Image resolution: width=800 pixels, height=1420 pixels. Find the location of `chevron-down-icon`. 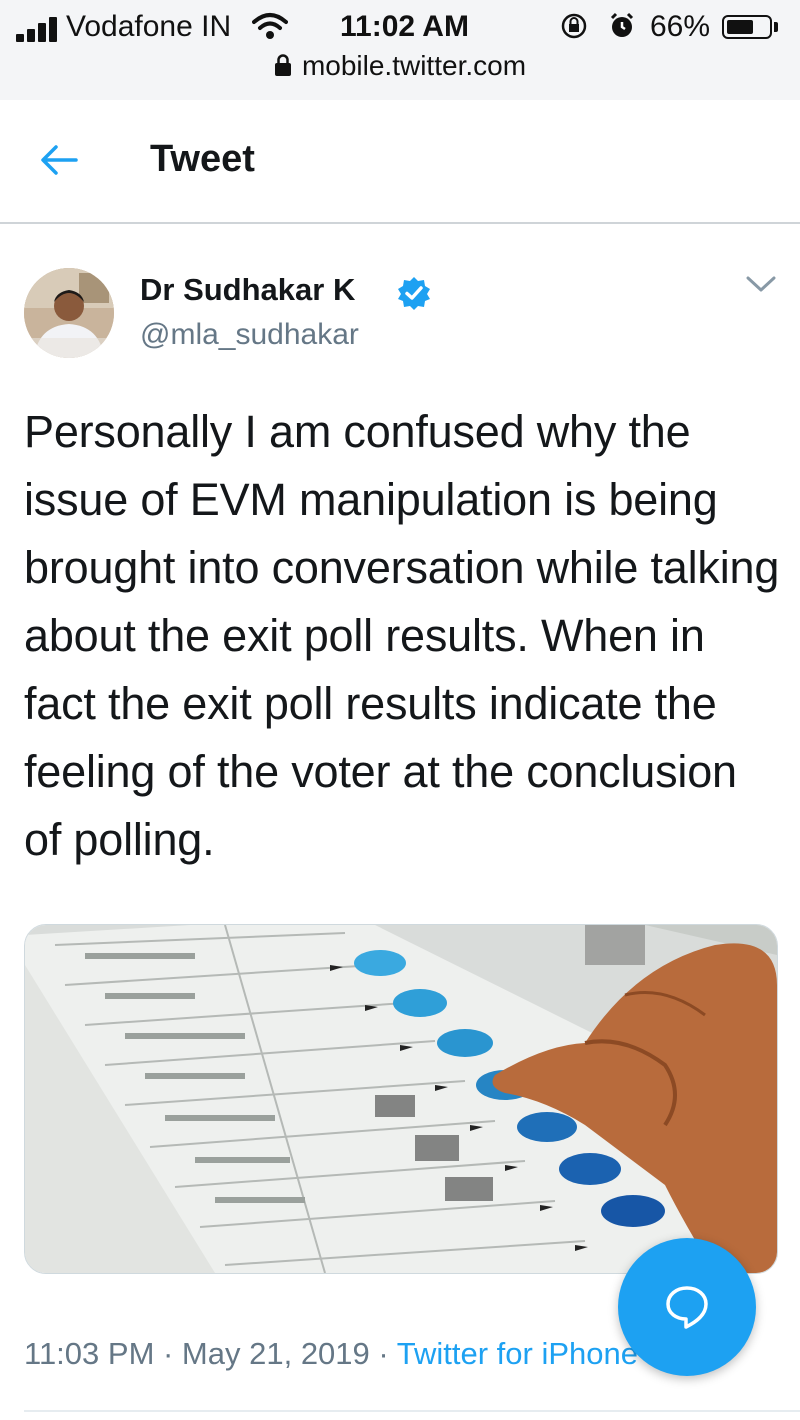

chevron-down-icon is located at coordinates (761, 284).